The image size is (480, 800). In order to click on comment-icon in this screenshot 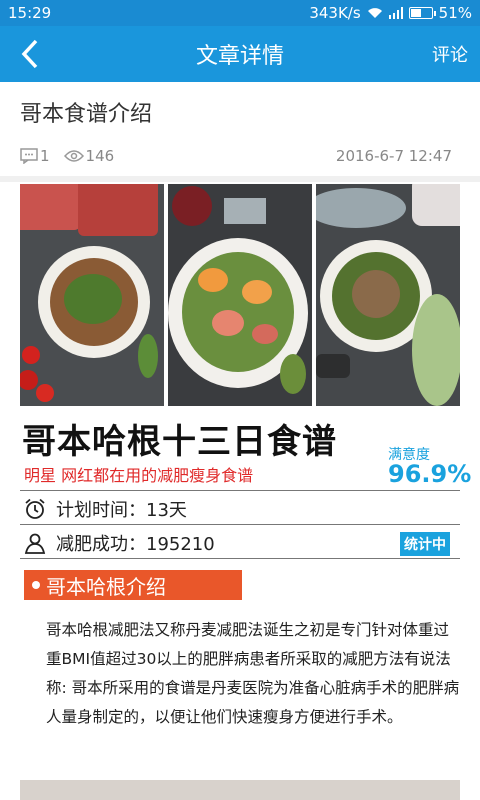, I will do `click(29, 156)`.